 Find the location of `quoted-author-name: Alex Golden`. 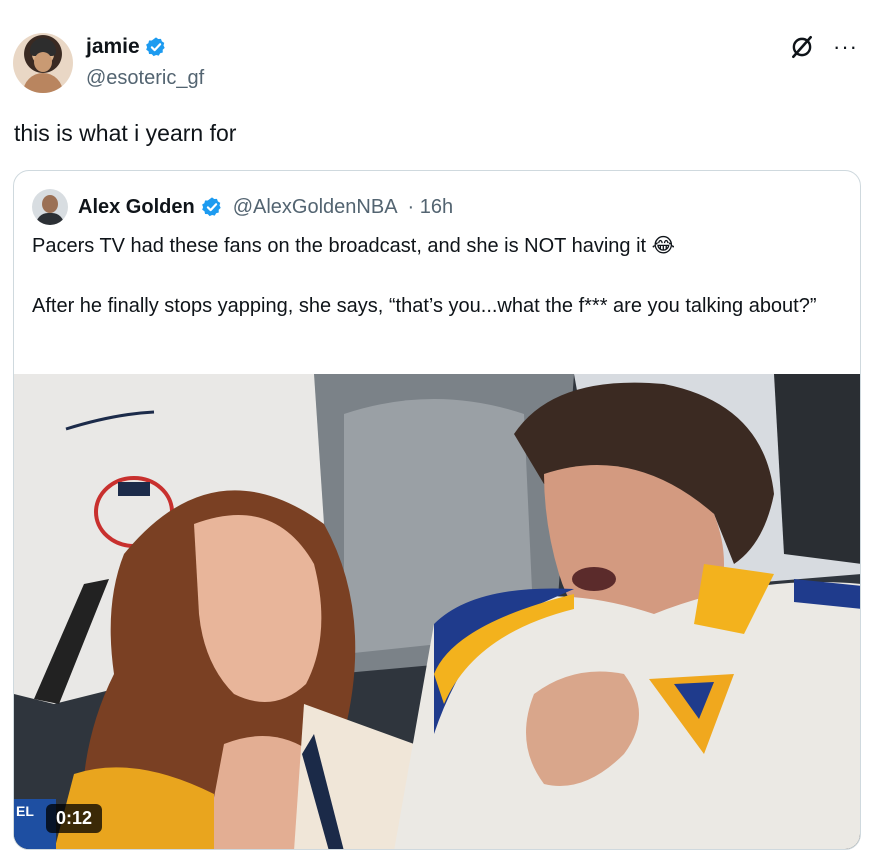

quoted-author-name: Alex Golden is located at coordinates (136, 207).